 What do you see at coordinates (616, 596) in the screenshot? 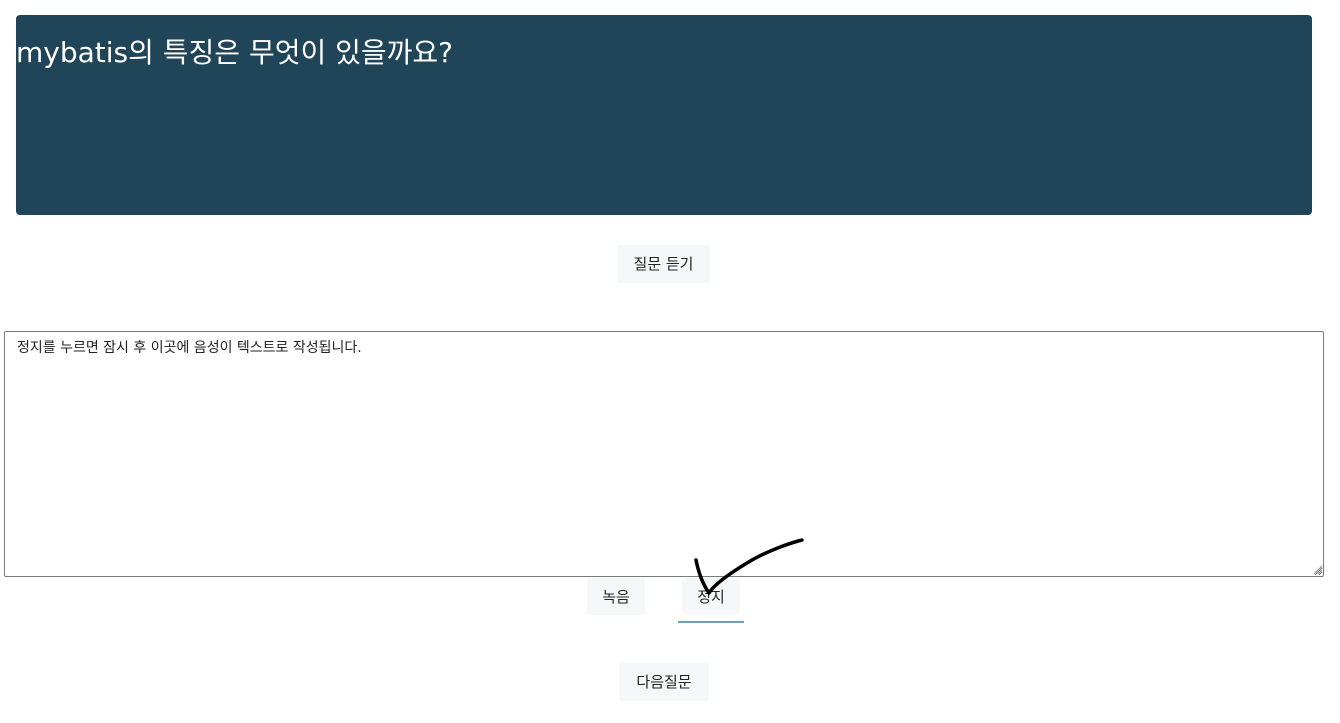
I see `record-button: 녹음` at bounding box center [616, 596].